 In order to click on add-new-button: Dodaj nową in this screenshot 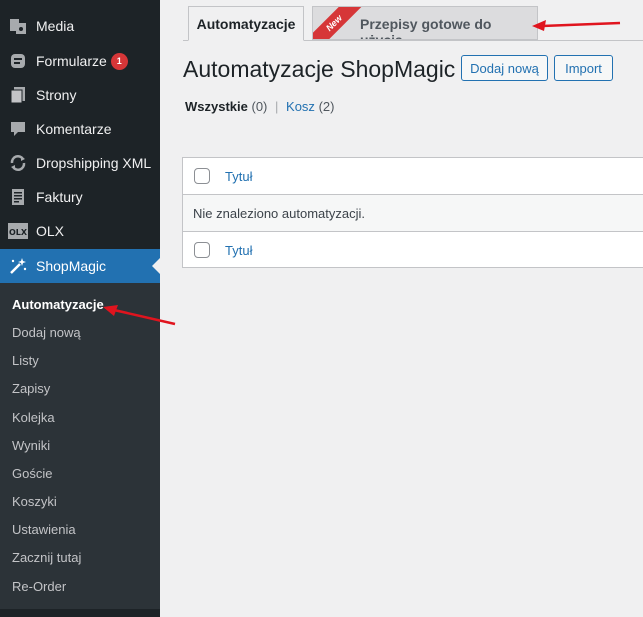, I will do `click(504, 68)`.